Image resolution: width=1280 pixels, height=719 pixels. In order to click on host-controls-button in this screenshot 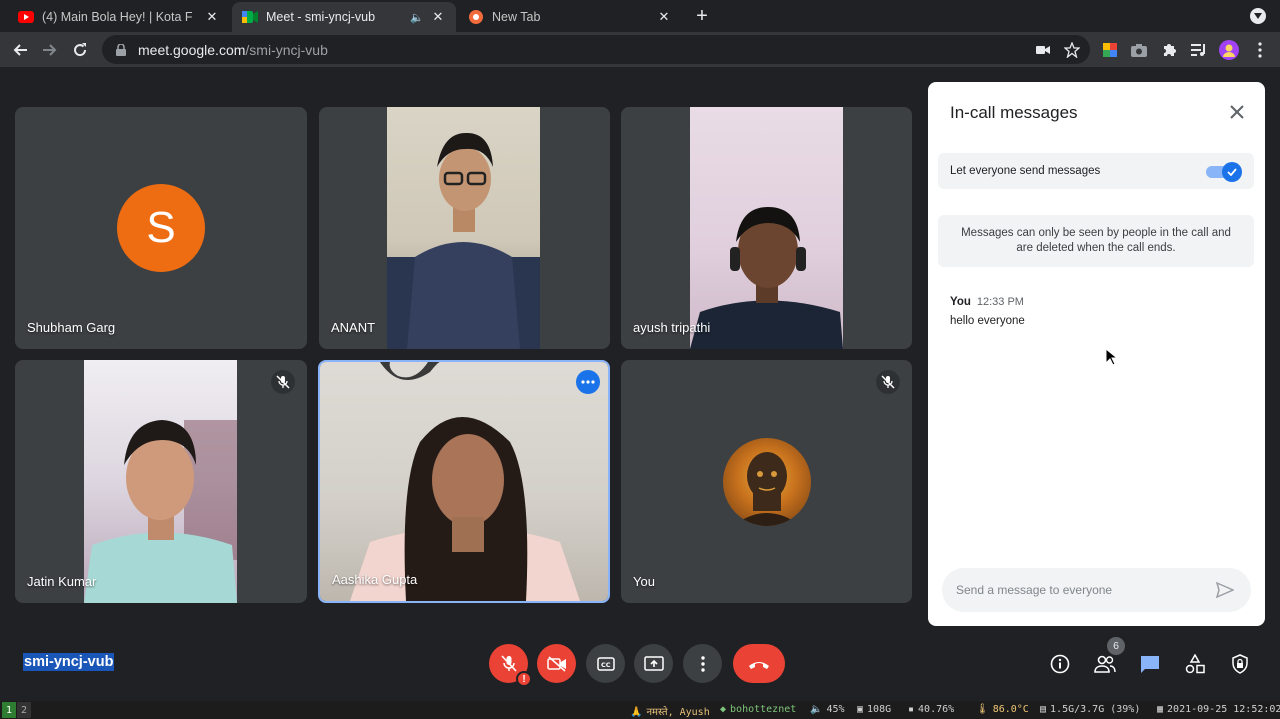, I will do `click(1240, 664)`.